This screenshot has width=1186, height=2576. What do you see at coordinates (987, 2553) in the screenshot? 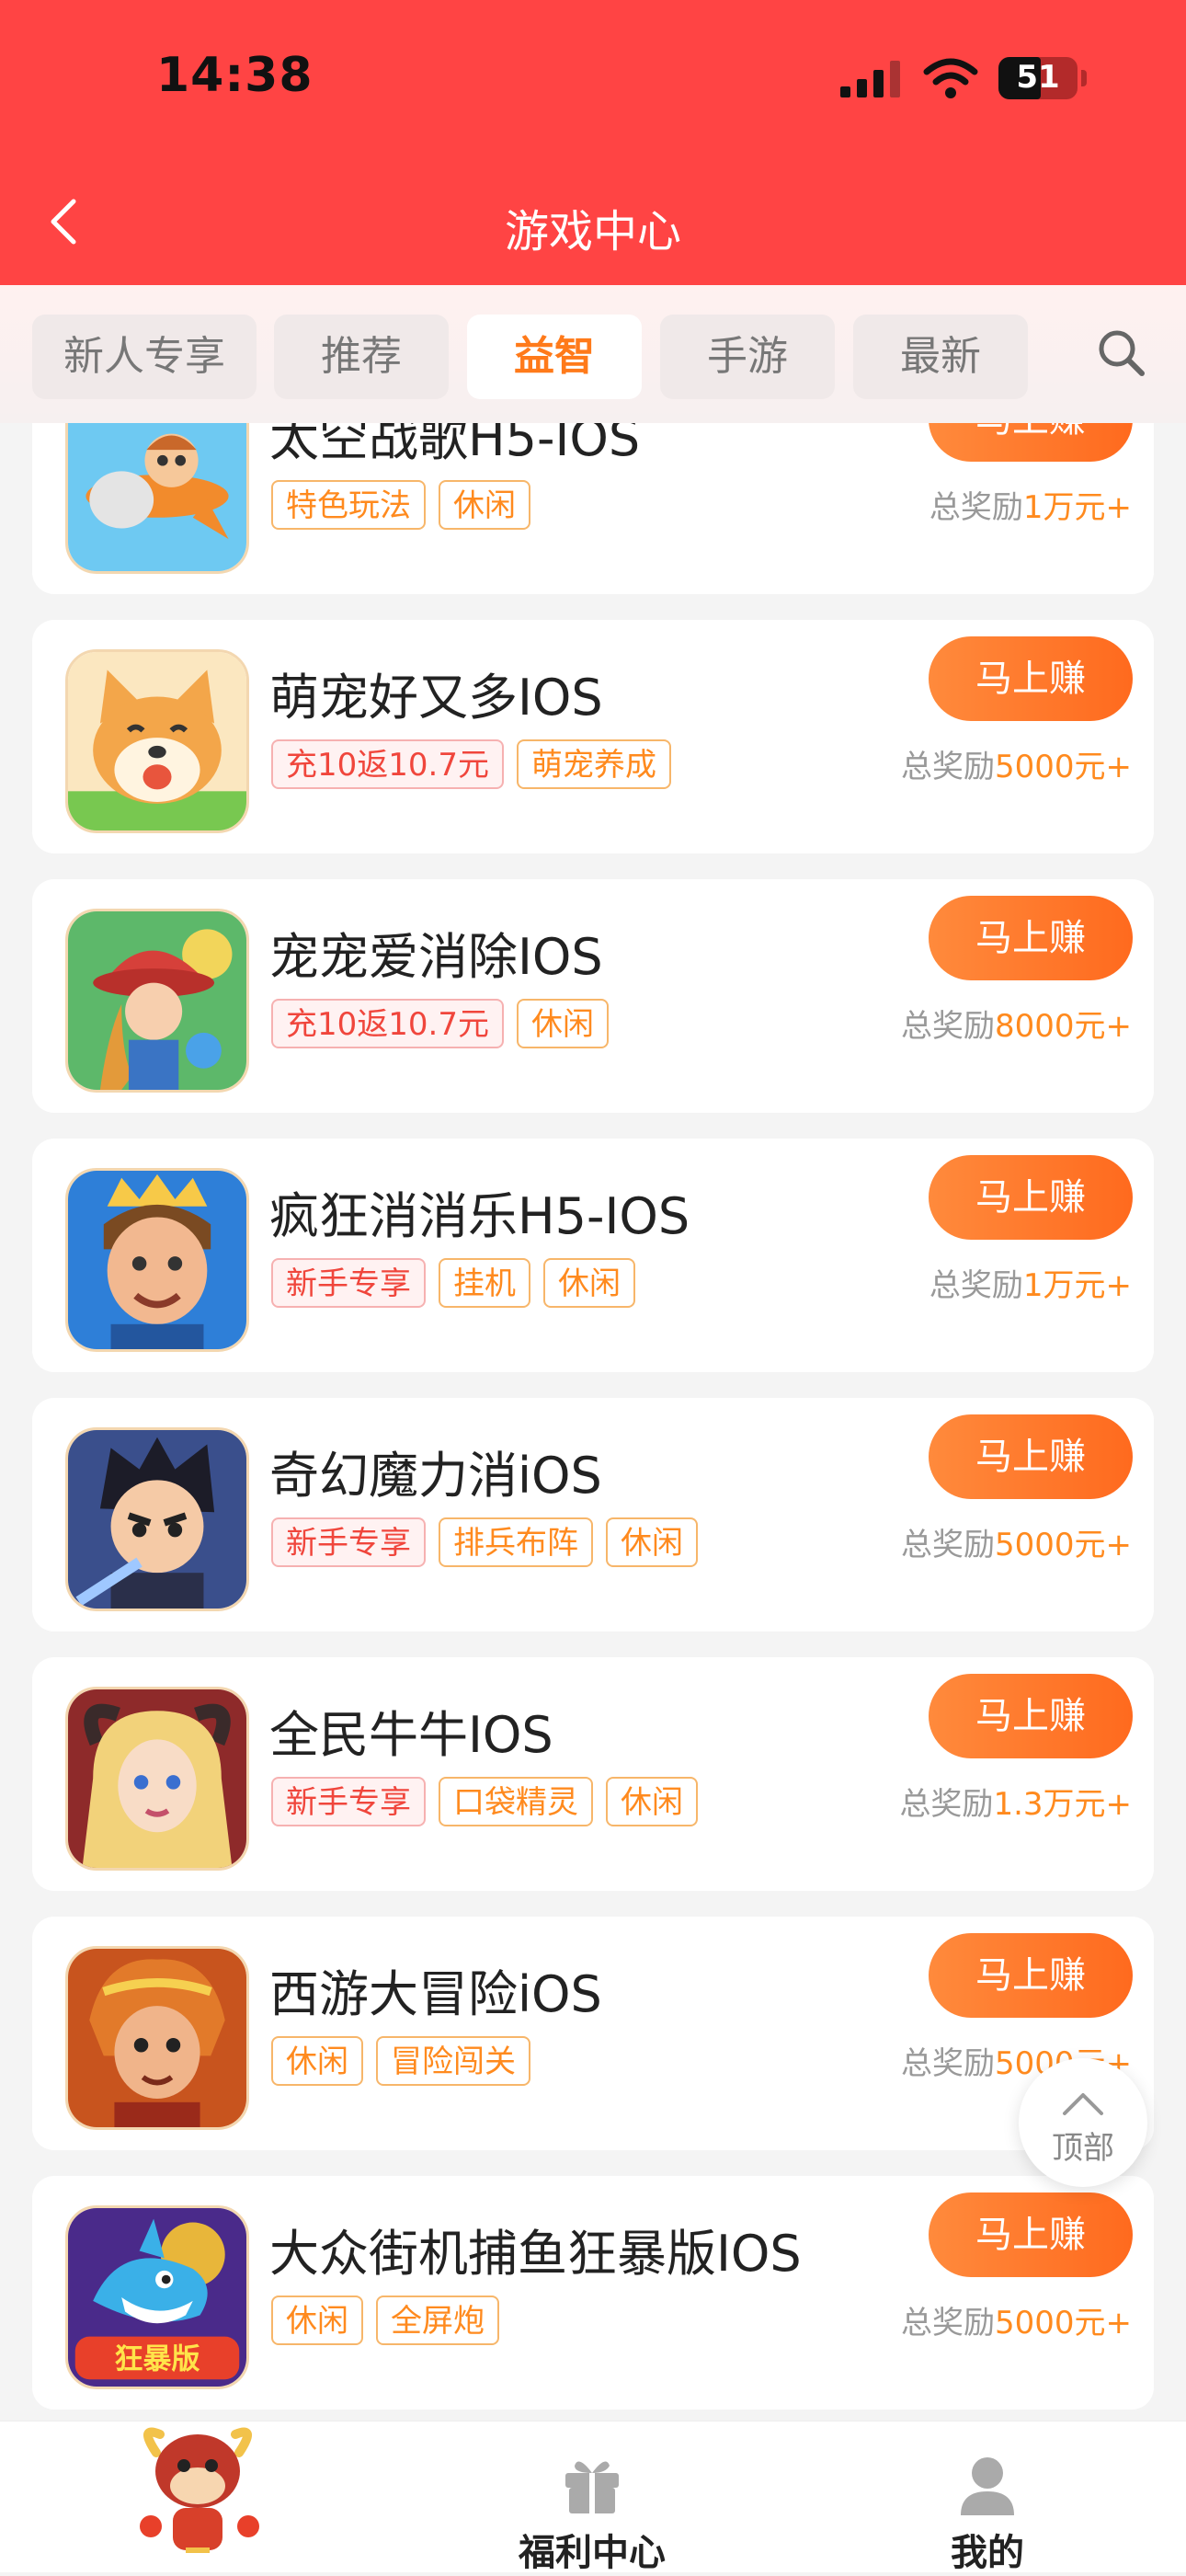
I see `nav-label: 我的` at bounding box center [987, 2553].